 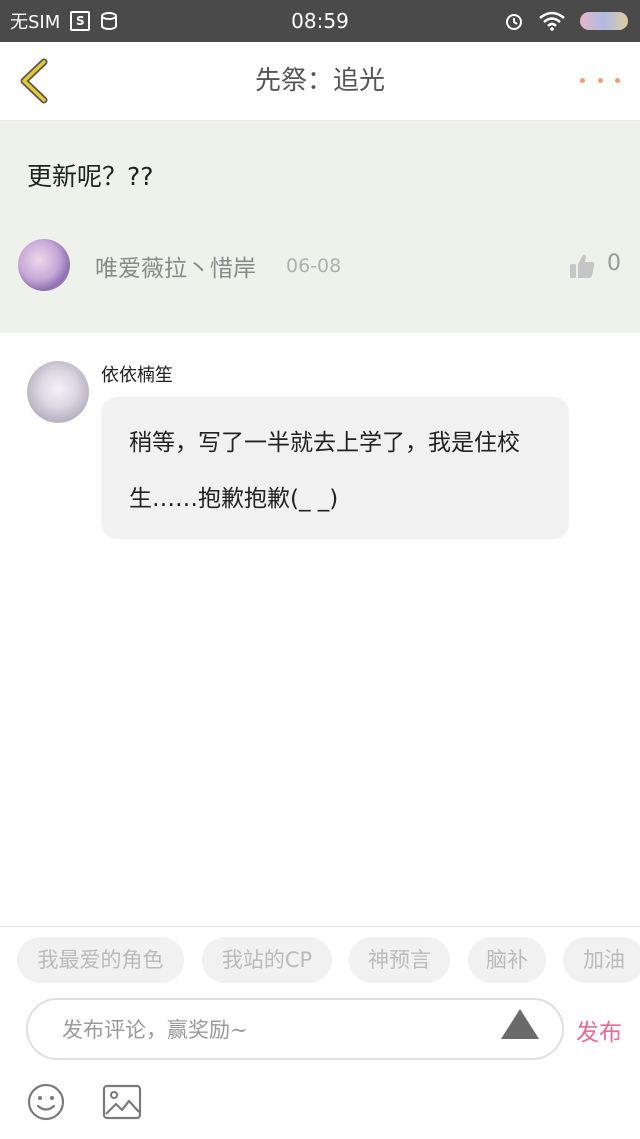 What do you see at coordinates (122, 1102) in the screenshot?
I see `image-icon` at bounding box center [122, 1102].